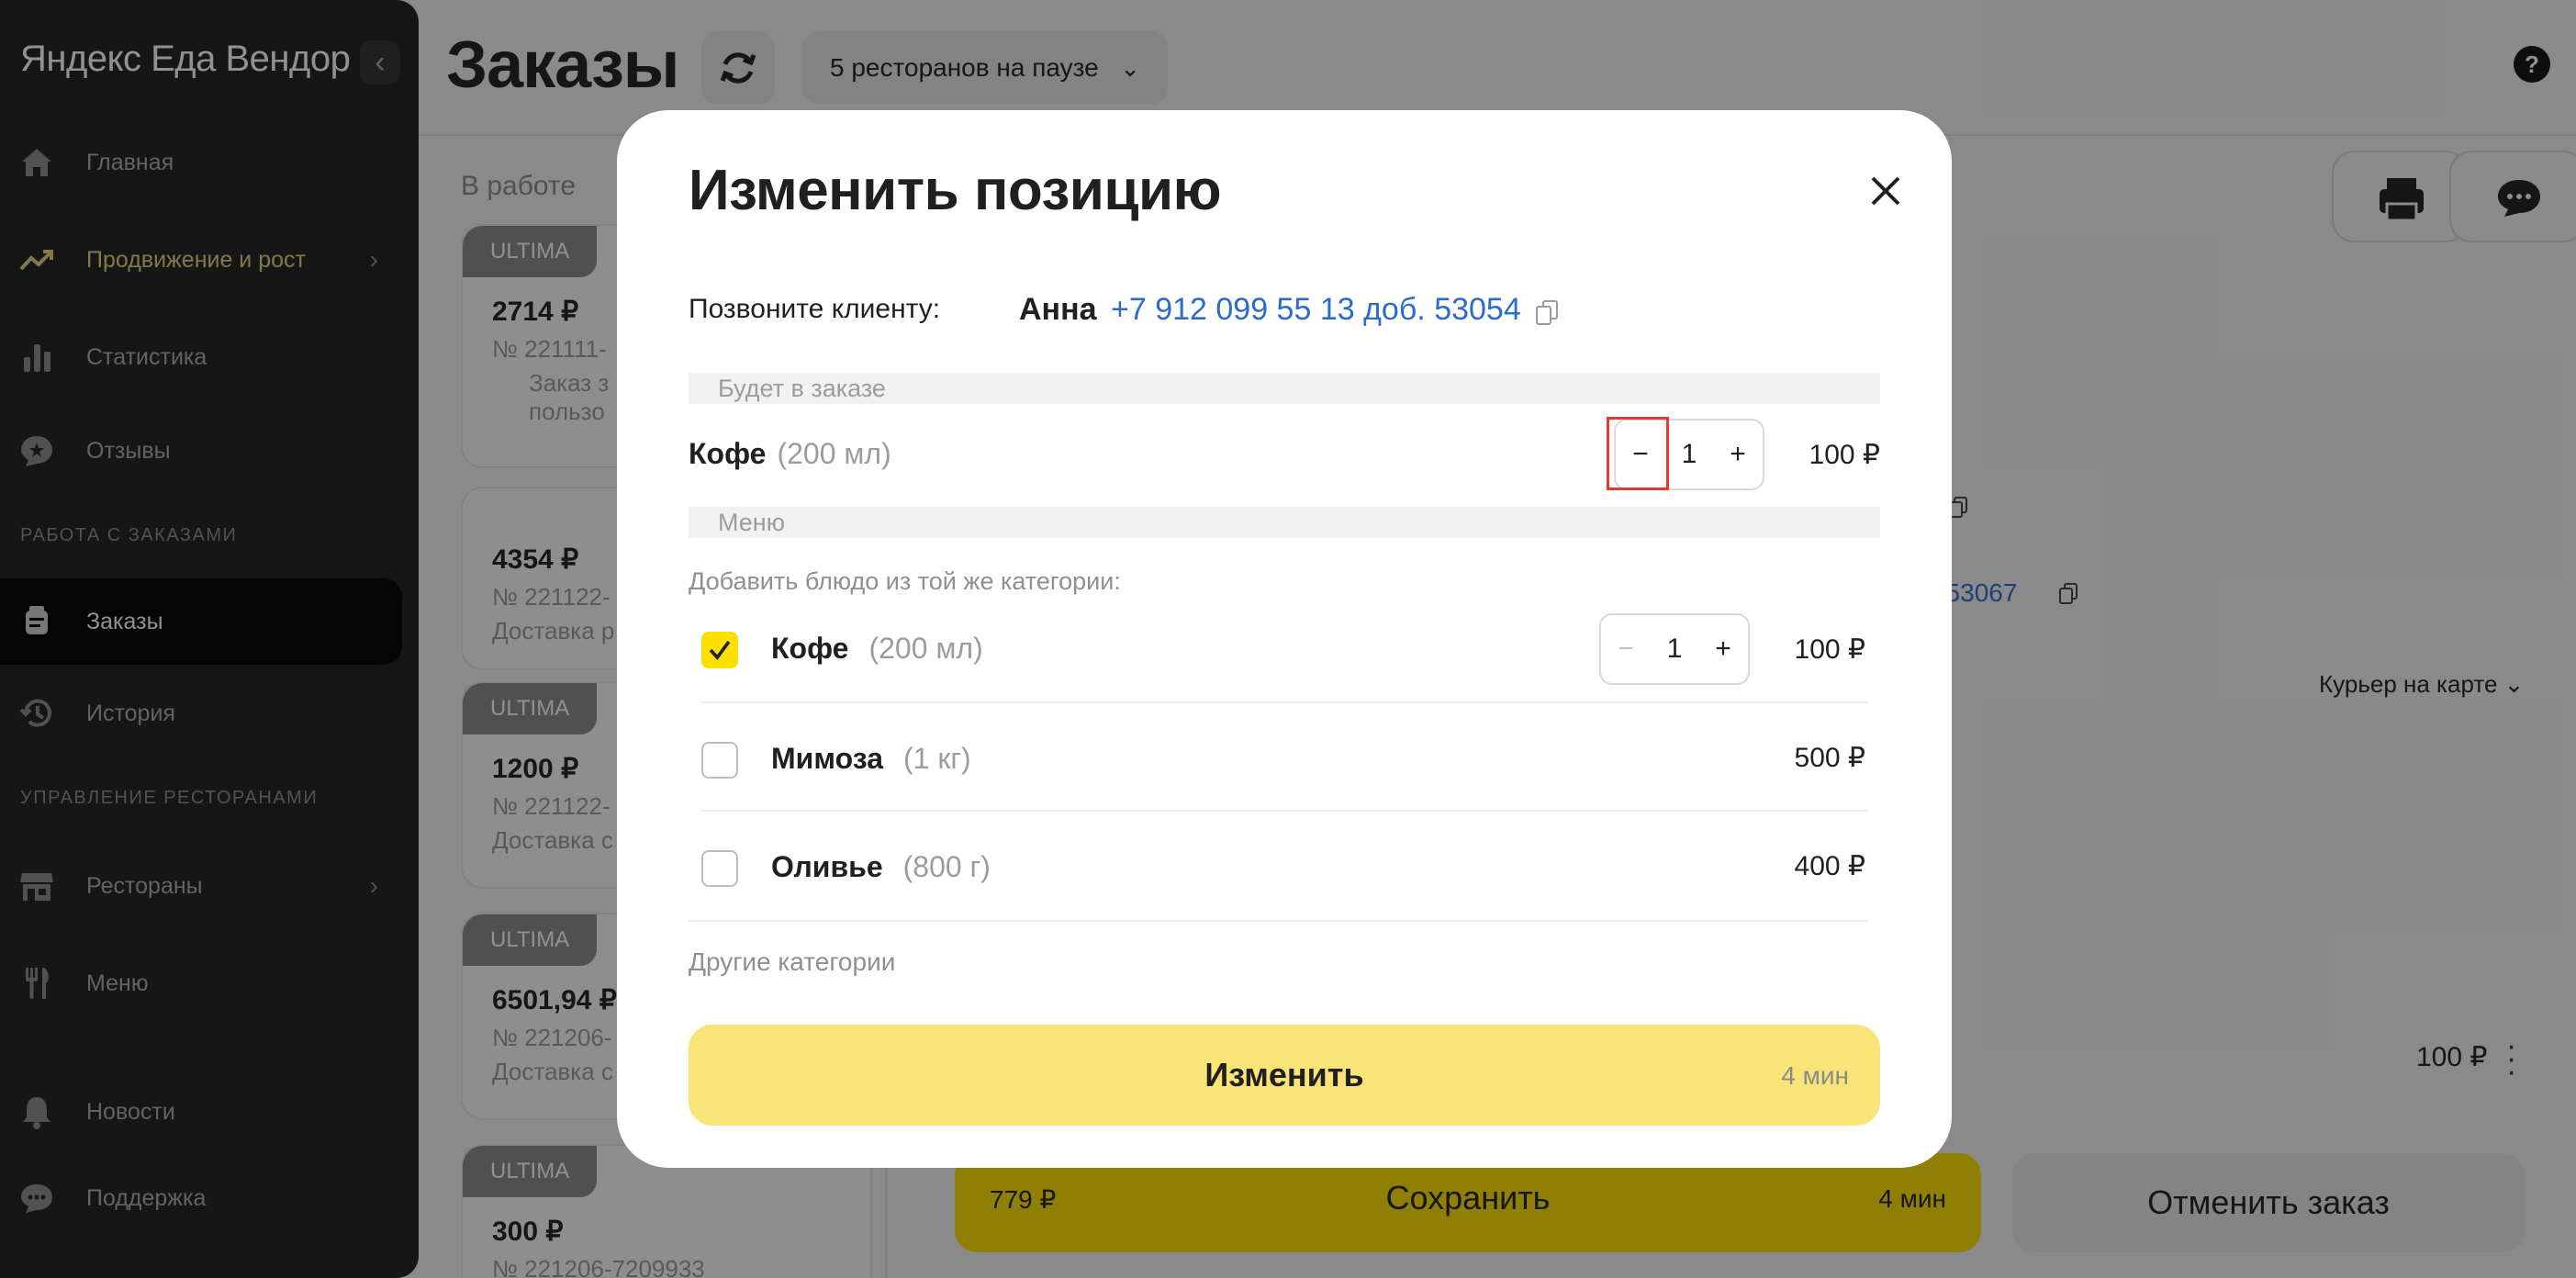 This screenshot has width=2576, height=1278. Describe the element at coordinates (1547, 313) in the screenshot. I see `copy-icon` at that location.